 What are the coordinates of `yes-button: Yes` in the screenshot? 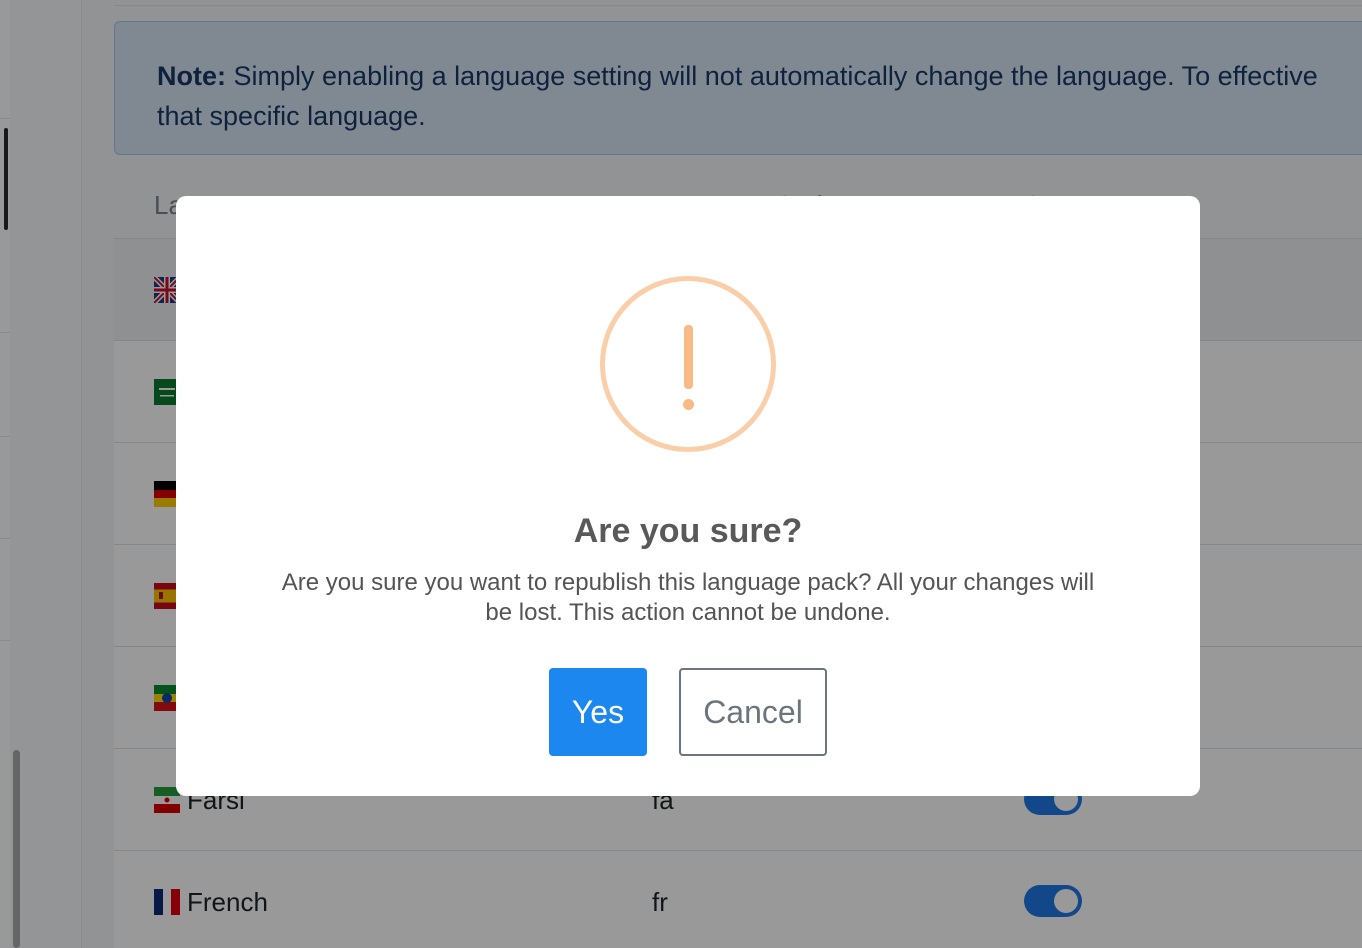 It's located at (598, 712).